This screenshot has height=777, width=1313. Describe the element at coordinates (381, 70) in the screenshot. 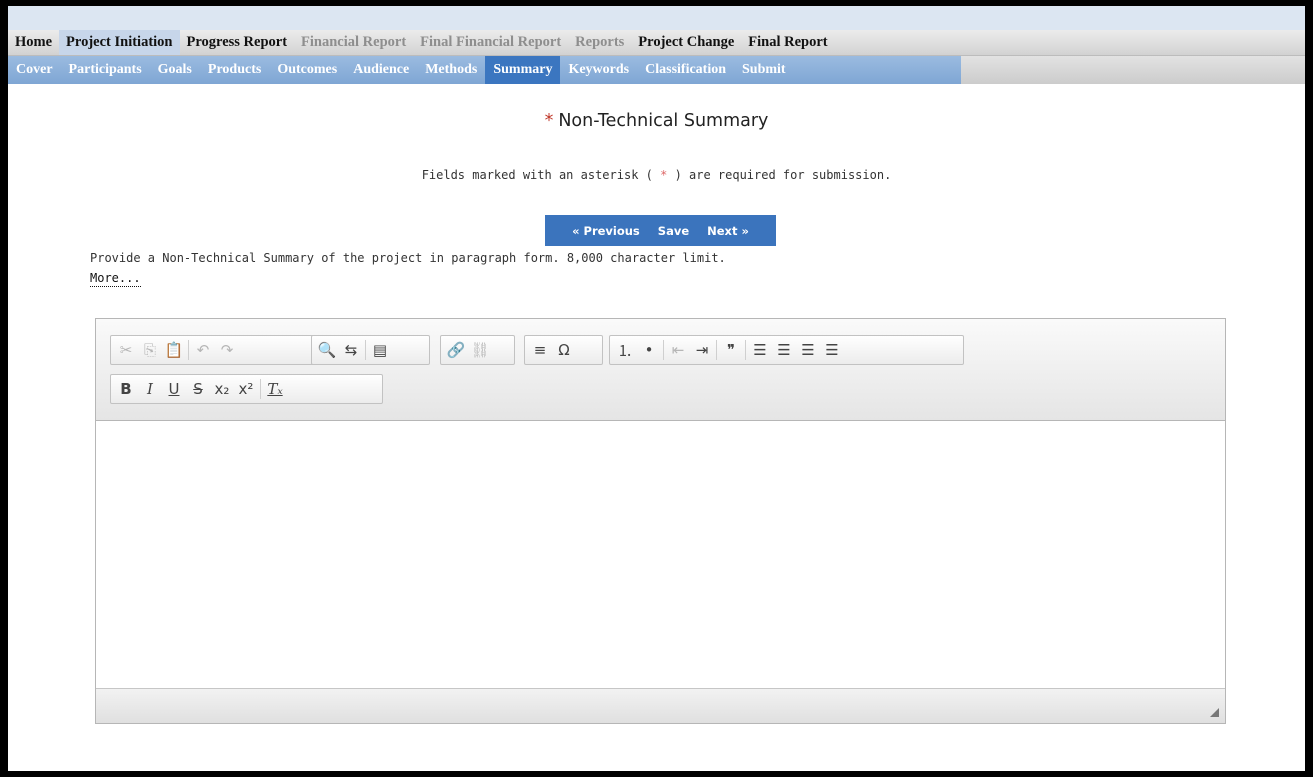

I see `tab-audience: Audience` at that location.